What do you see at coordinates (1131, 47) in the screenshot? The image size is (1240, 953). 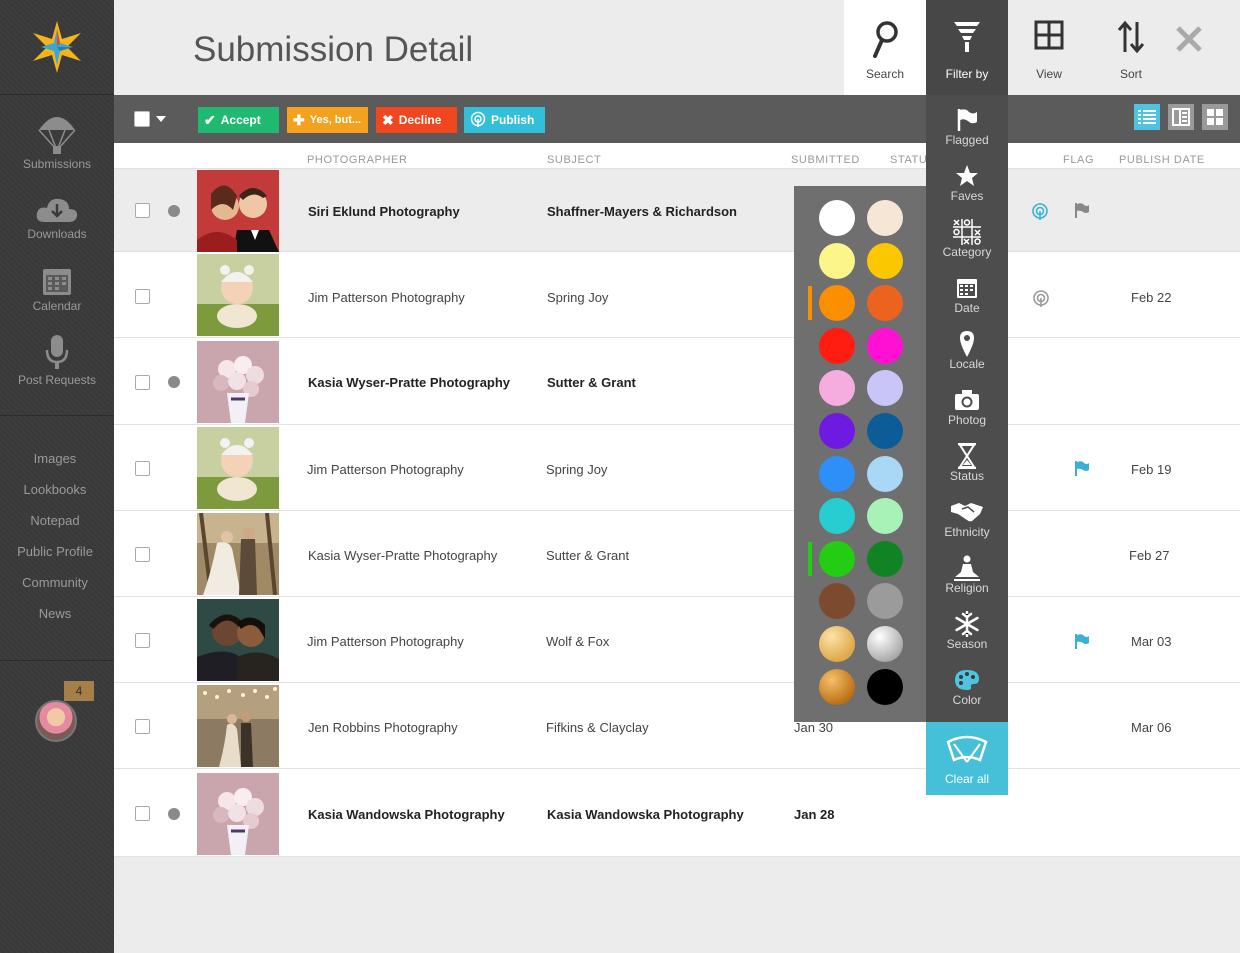 I see `sort-button: Sort` at bounding box center [1131, 47].